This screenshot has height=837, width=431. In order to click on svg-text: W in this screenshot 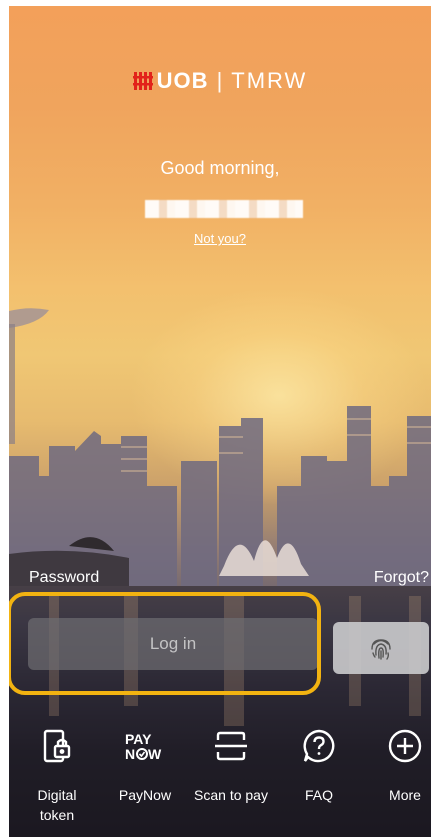, I will do `click(155, 754)`.